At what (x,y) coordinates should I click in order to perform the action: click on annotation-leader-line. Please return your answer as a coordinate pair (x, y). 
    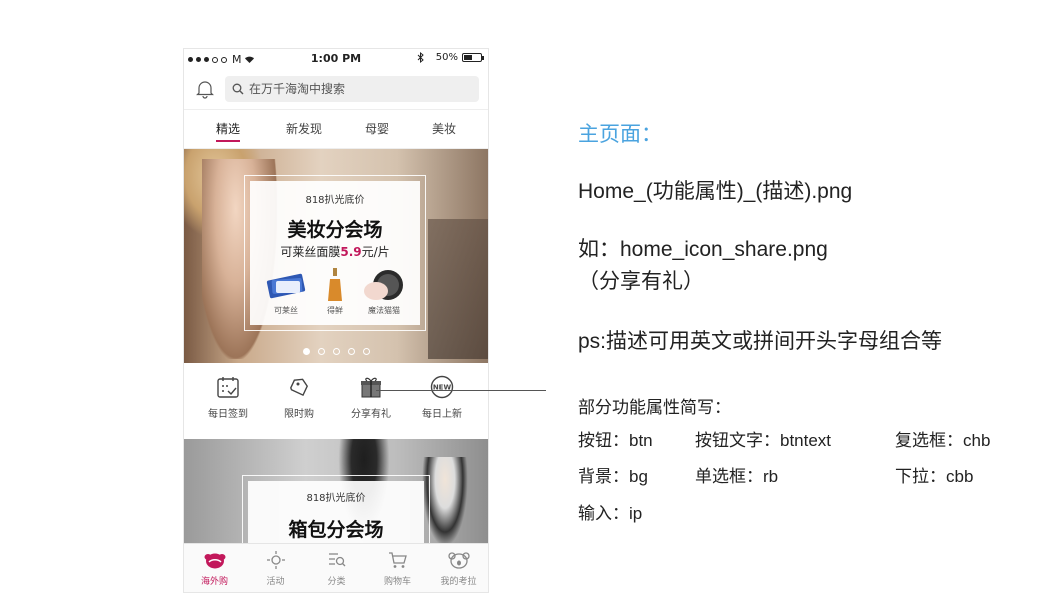
    Looking at the image, I should click on (461, 390).